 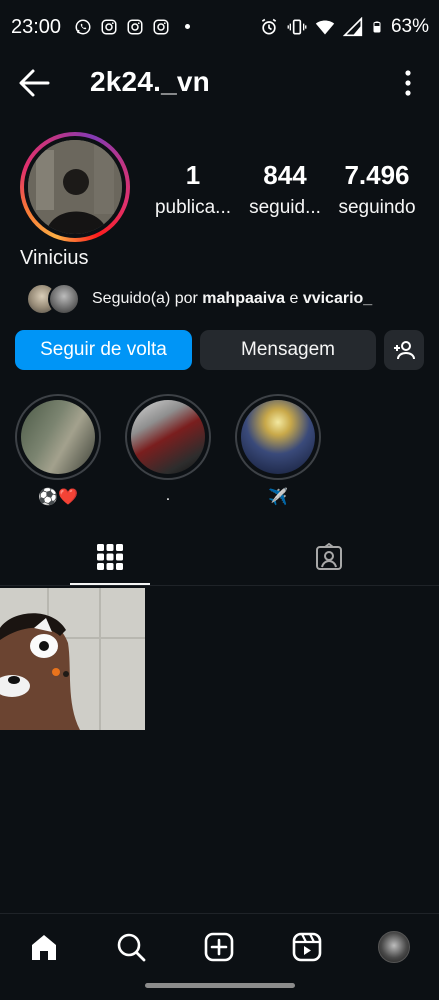 I want to click on battery-icon, so click(x=377, y=27).